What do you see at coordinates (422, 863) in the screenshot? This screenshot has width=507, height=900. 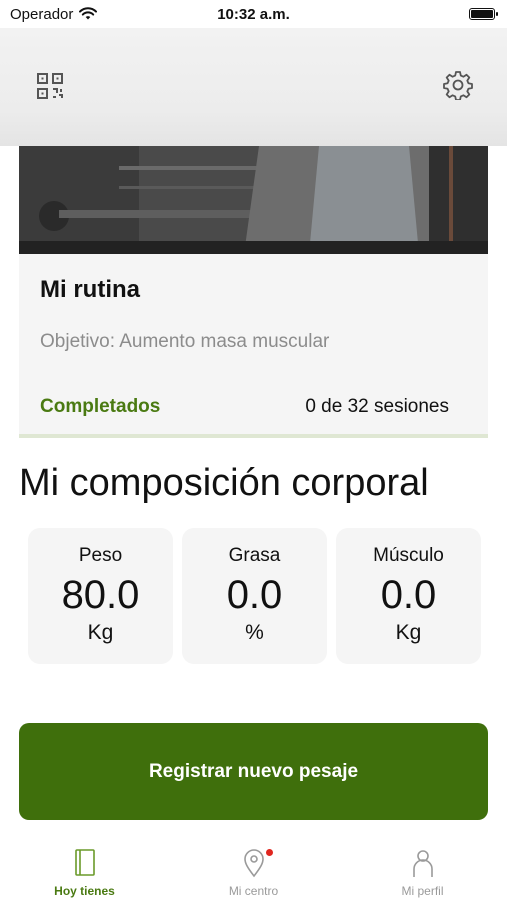 I see `person-icon` at bounding box center [422, 863].